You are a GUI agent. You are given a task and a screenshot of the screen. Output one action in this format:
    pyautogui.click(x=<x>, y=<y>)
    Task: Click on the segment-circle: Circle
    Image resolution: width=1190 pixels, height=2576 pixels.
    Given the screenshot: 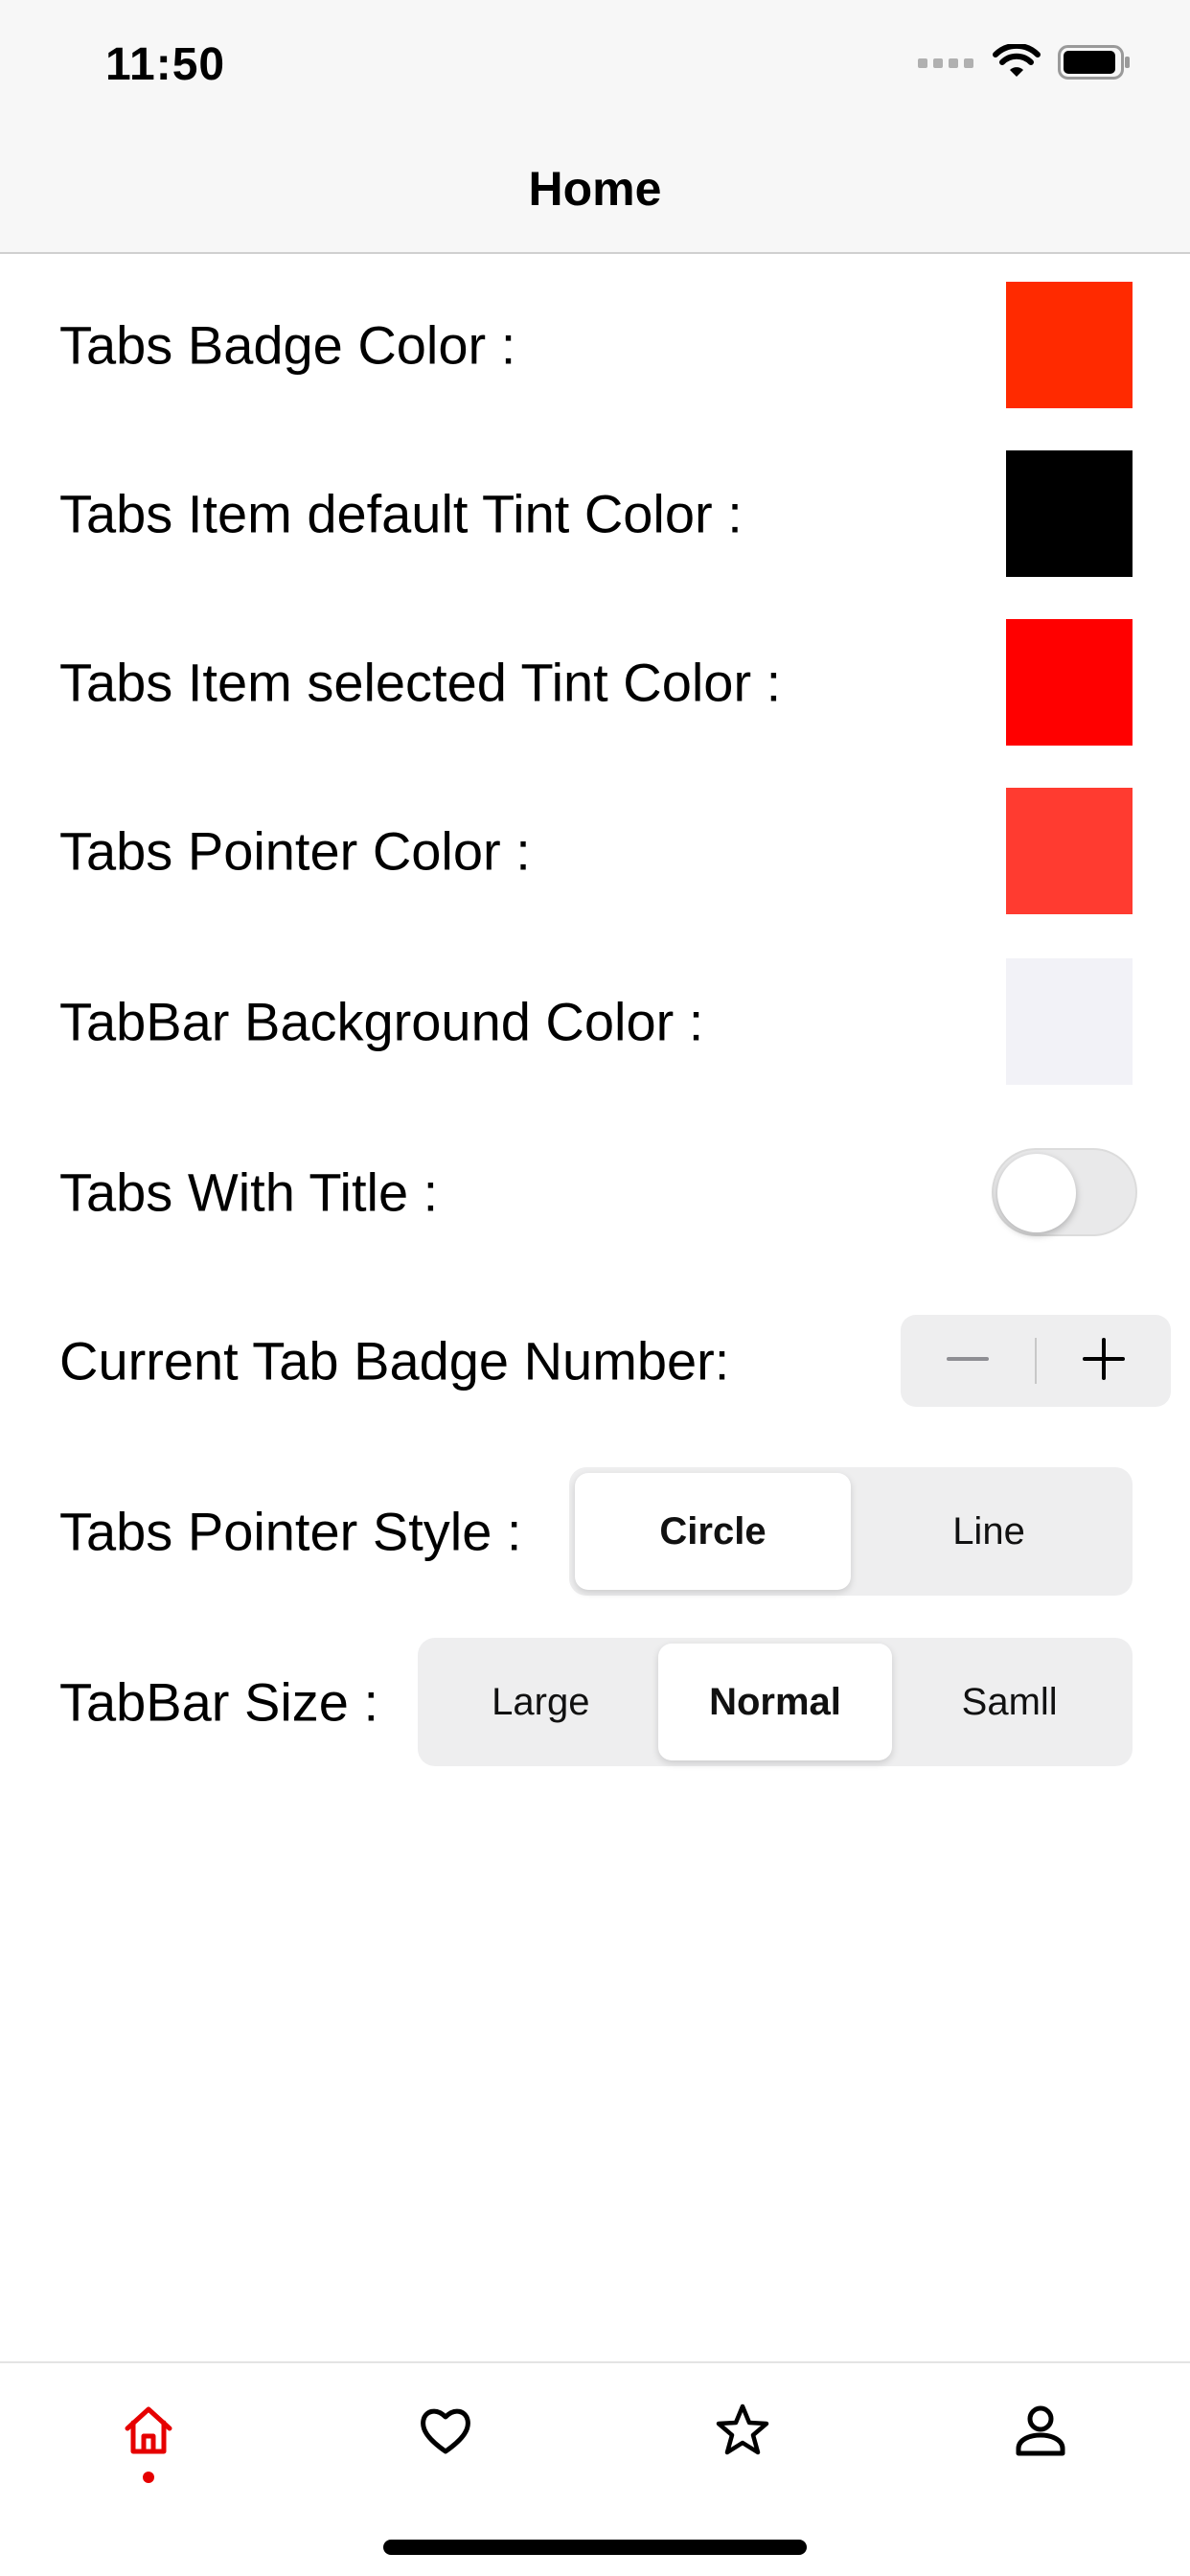 What is the action you would take?
    pyautogui.click(x=713, y=1531)
    